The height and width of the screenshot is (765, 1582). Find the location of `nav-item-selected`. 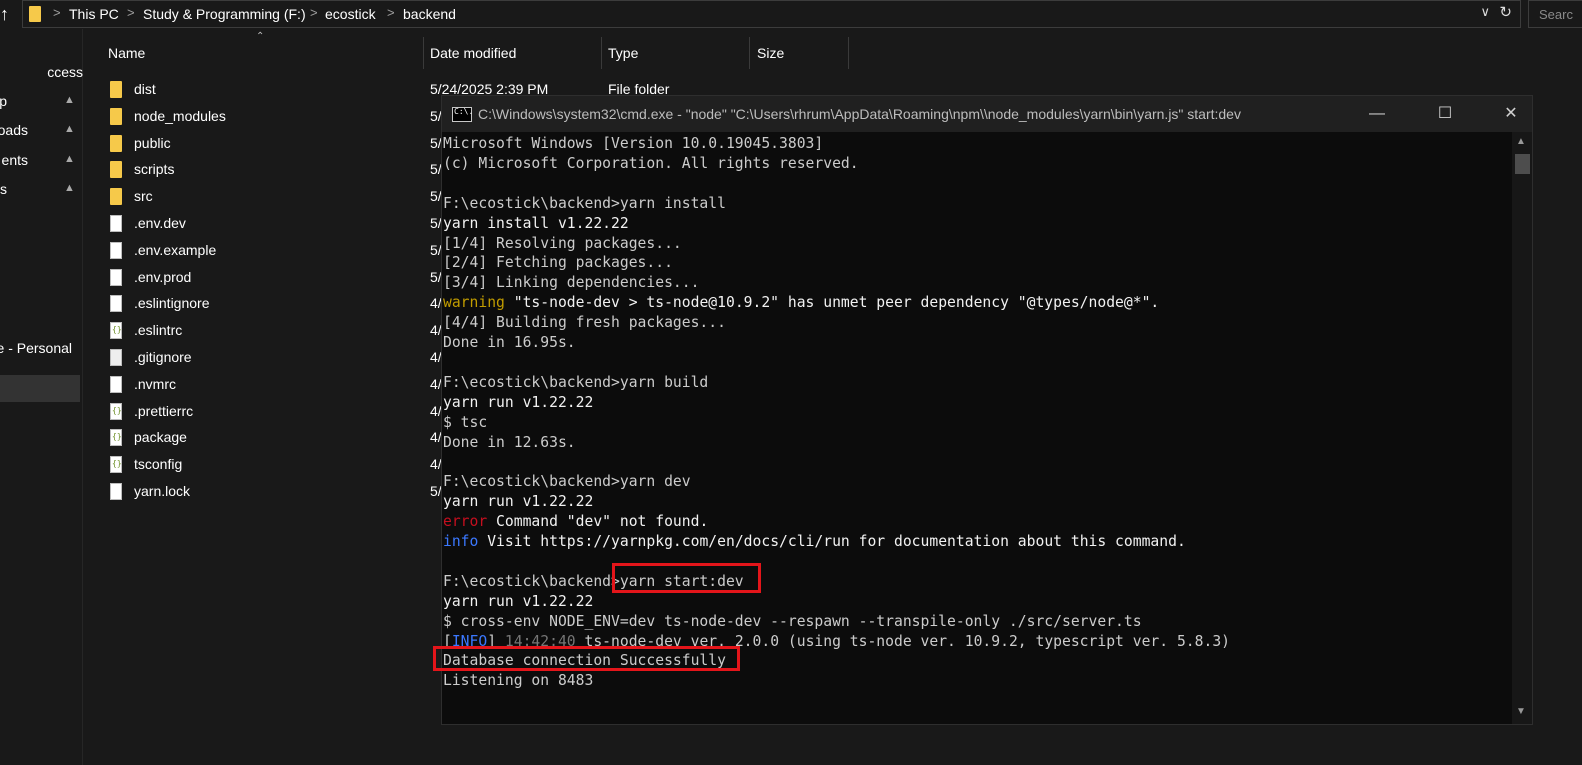

nav-item-selected is located at coordinates (40, 388).